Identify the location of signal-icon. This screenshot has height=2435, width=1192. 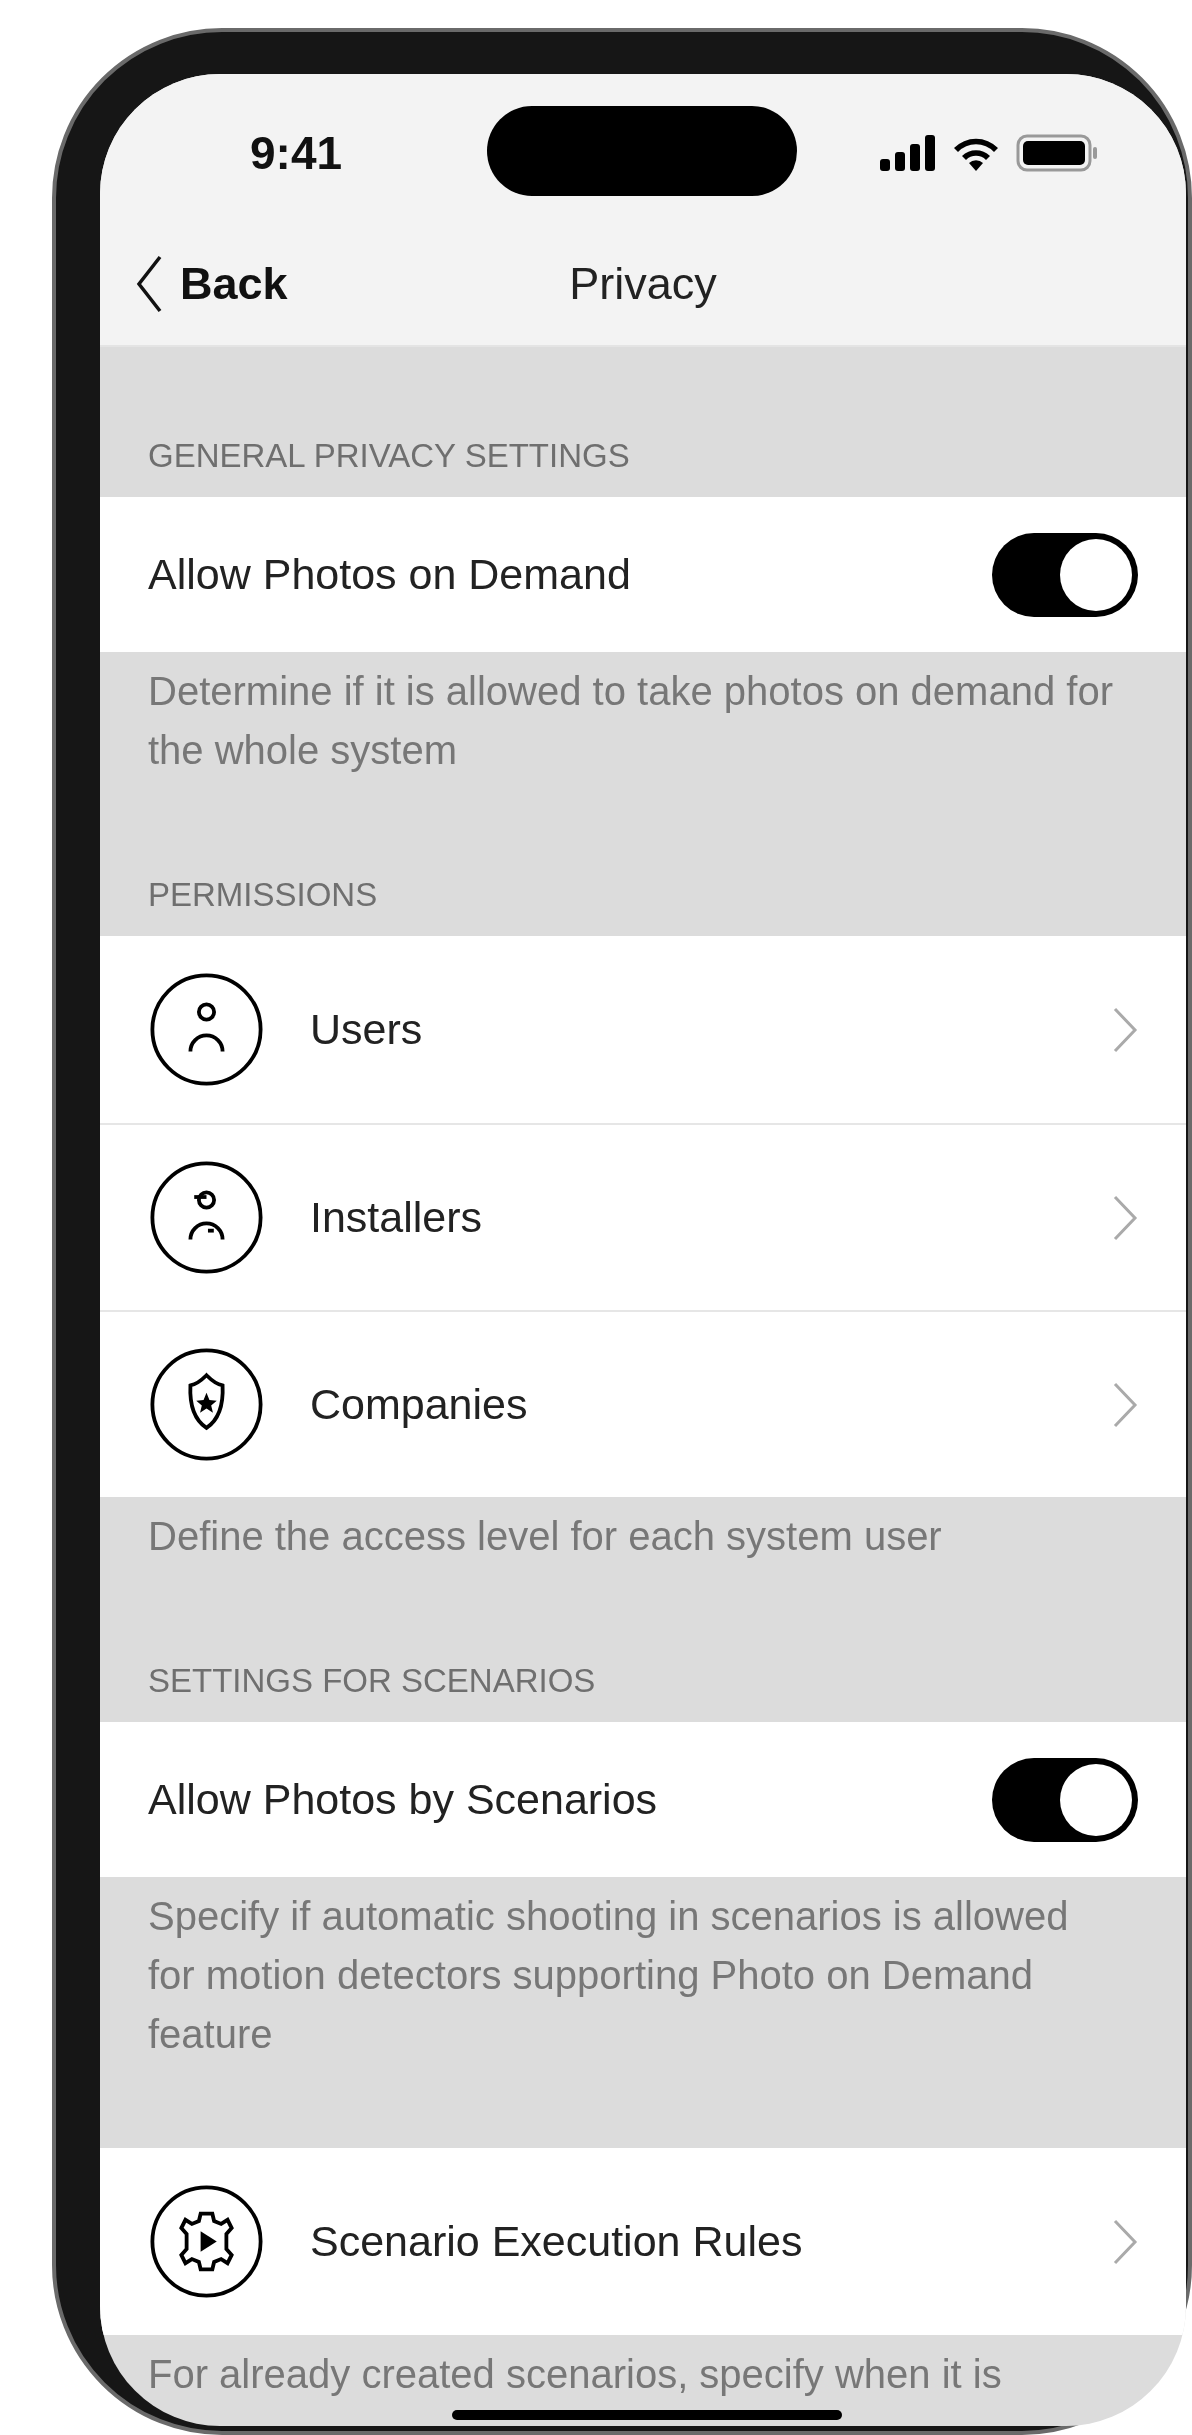
(908, 153).